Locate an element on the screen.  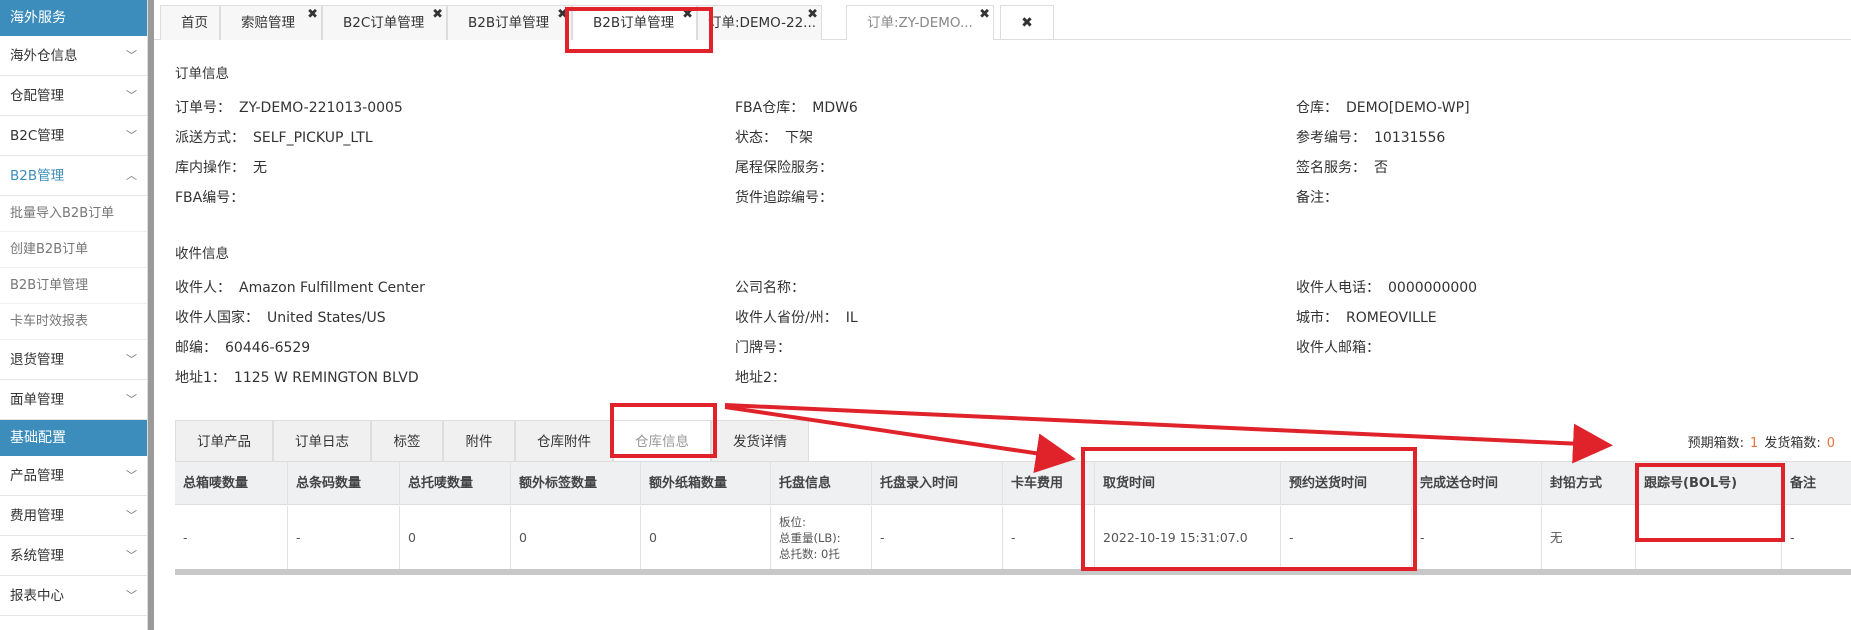
tab-order-products: 订单产品 is located at coordinates (224, 441).